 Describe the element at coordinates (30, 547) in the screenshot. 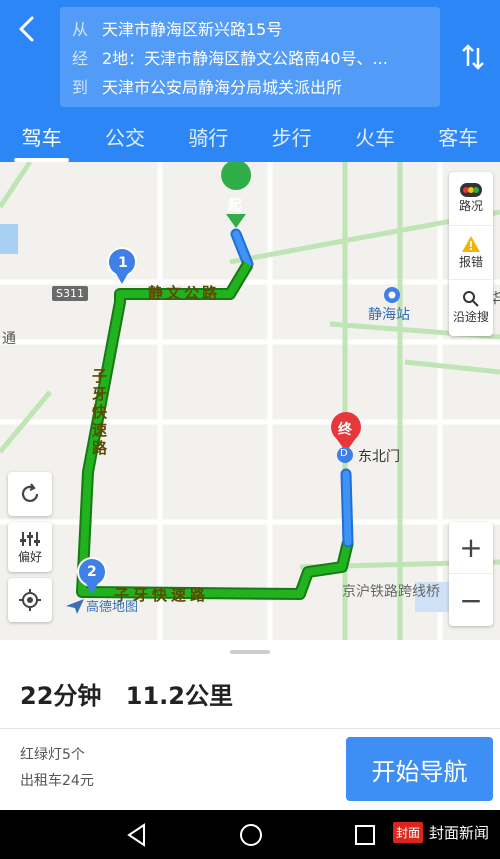

I see `preference-button: 偏好` at that location.